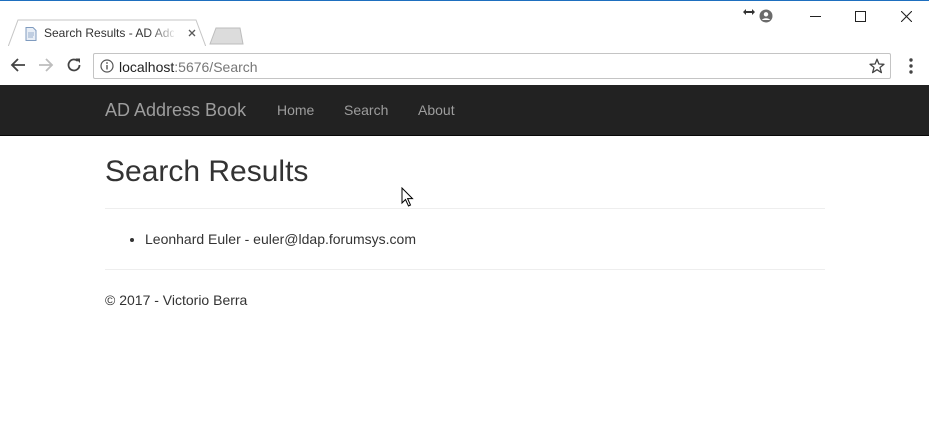 This screenshot has width=929, height=448. I want to click on footer-text: © 2017 - Victorio Berra, so click(176, 300).